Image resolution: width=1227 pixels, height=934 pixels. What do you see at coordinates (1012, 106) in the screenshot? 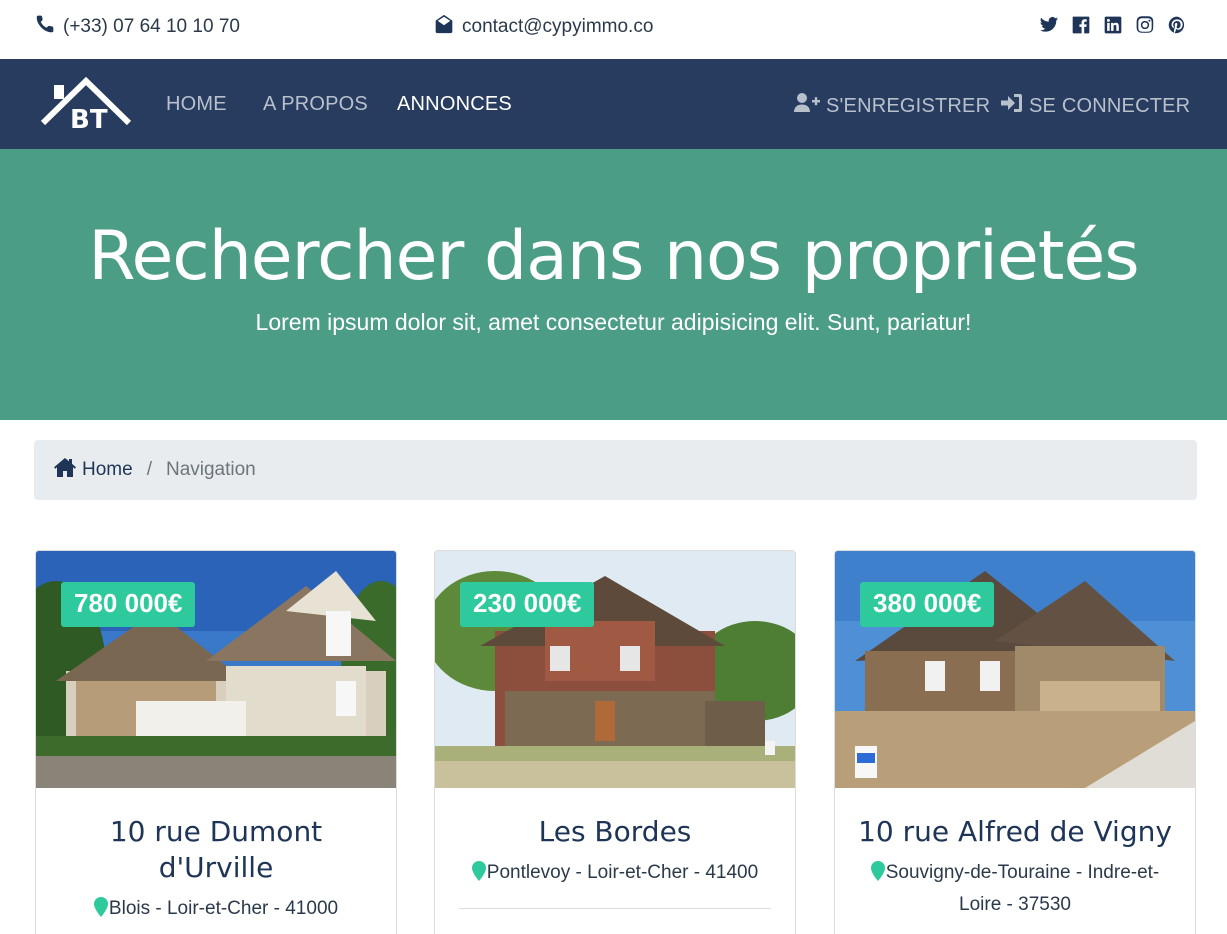
I see `sign-in-icon` at bounding box center [1012, 106].